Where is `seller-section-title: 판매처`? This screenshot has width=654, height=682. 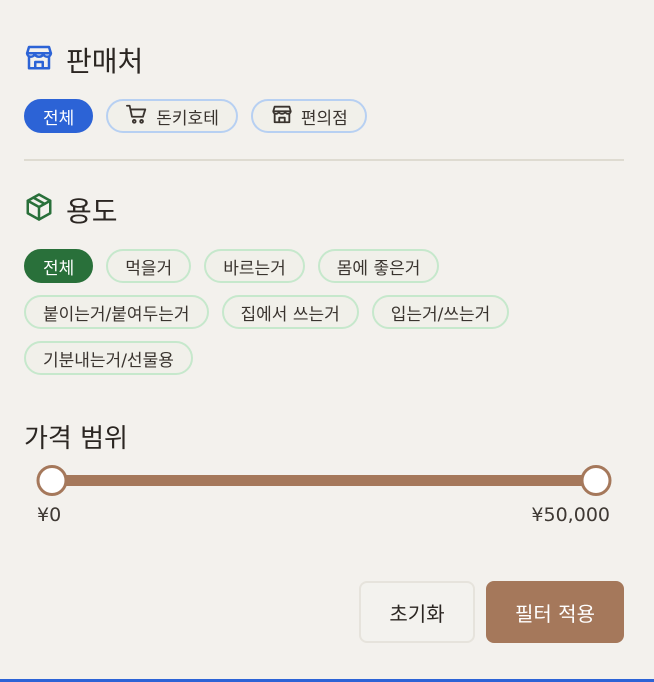 seller-section-title: 판매처 is located at coordinates (83, 60).